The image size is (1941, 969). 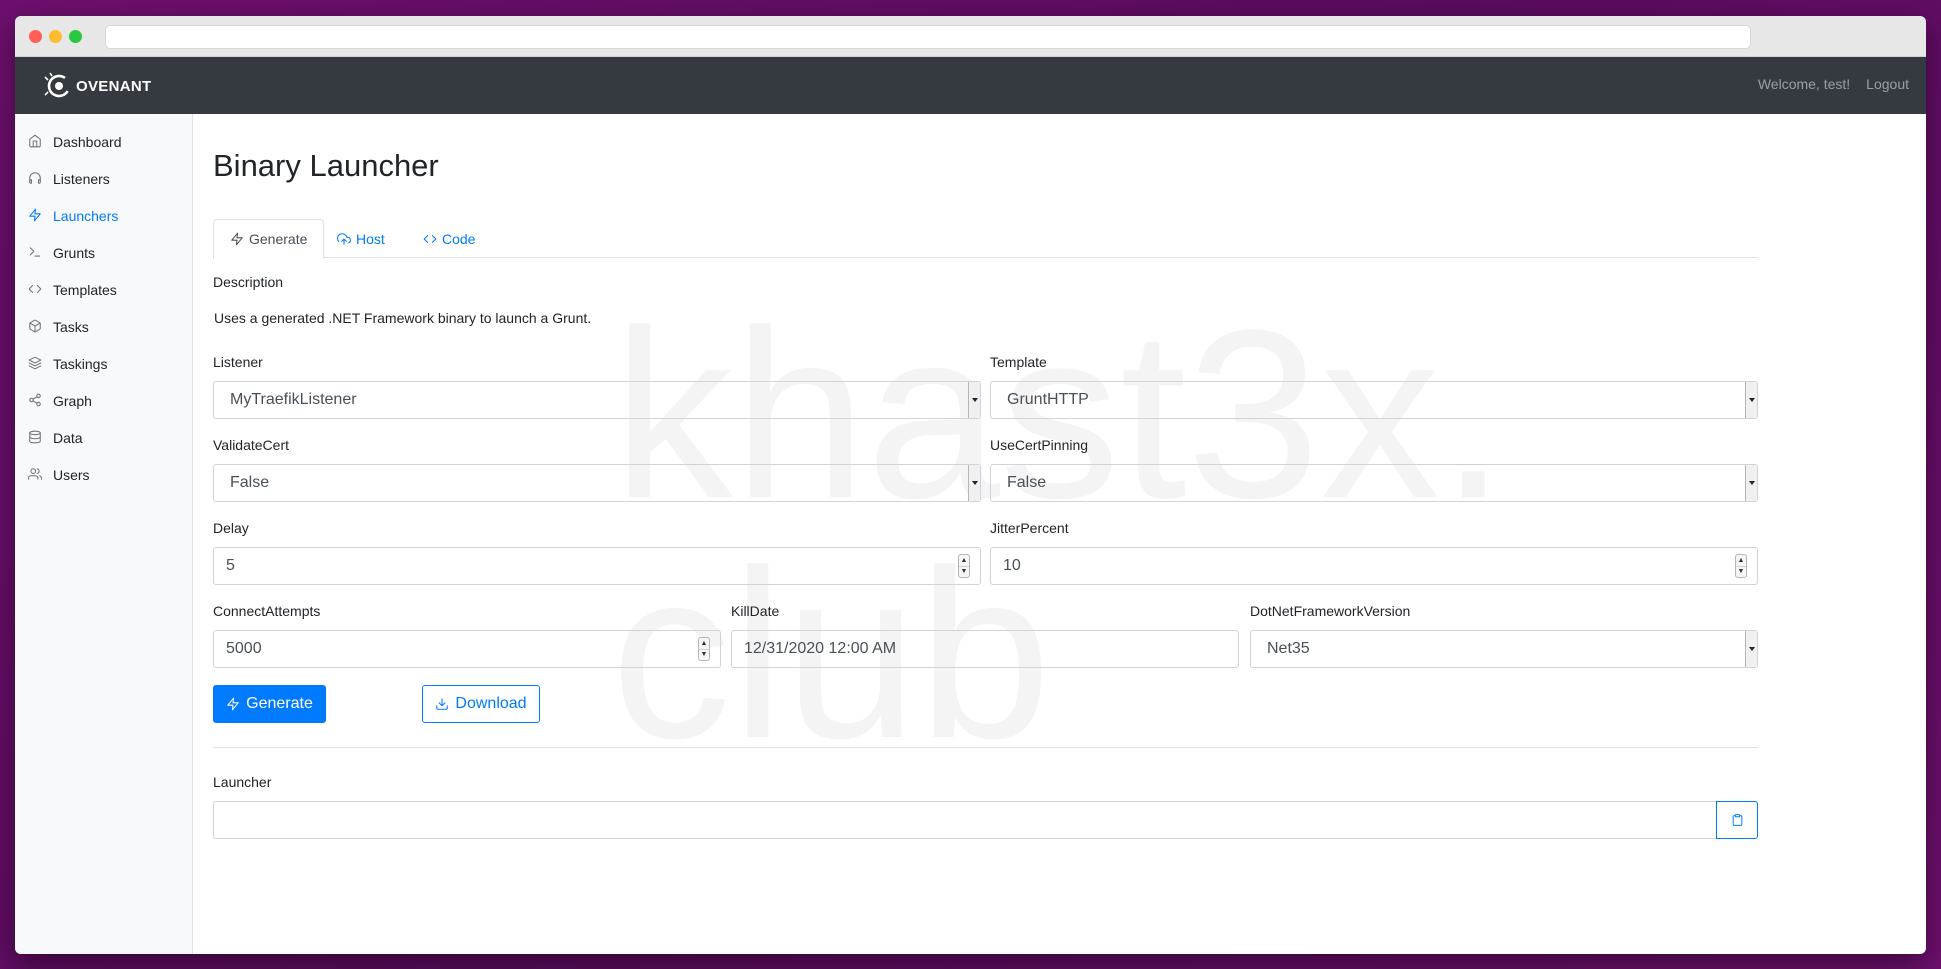 What do you see at coordinates (442, 704) in the screenshot?
I see `download-icon` at bounding box center [442, 704].